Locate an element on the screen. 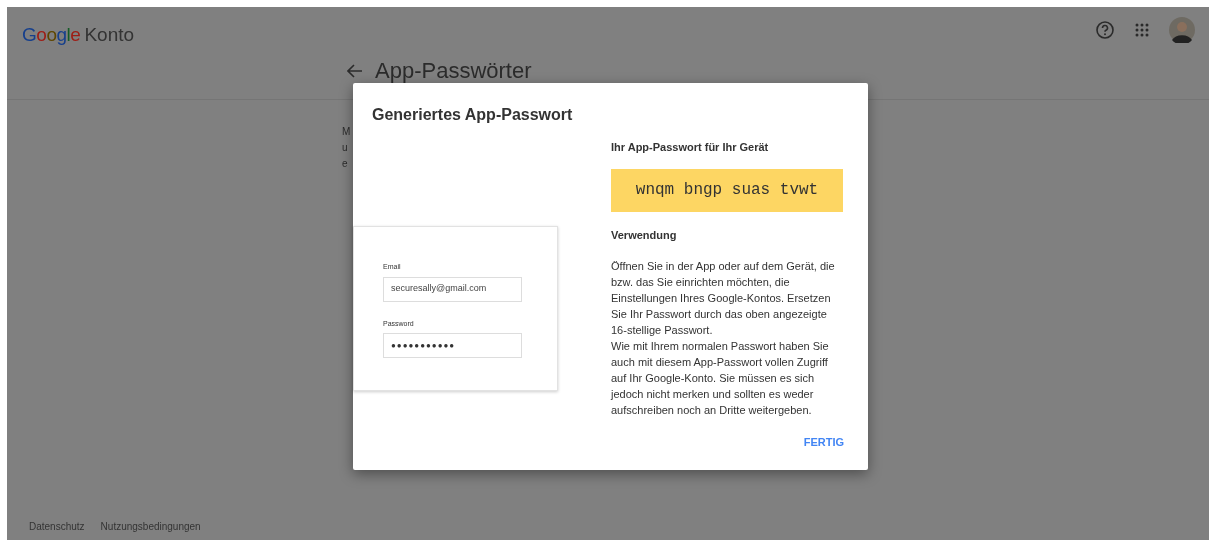 The image size is (1209, 540). password-field: ●●●●●●●●●●● is located at coordinates (452, 345).